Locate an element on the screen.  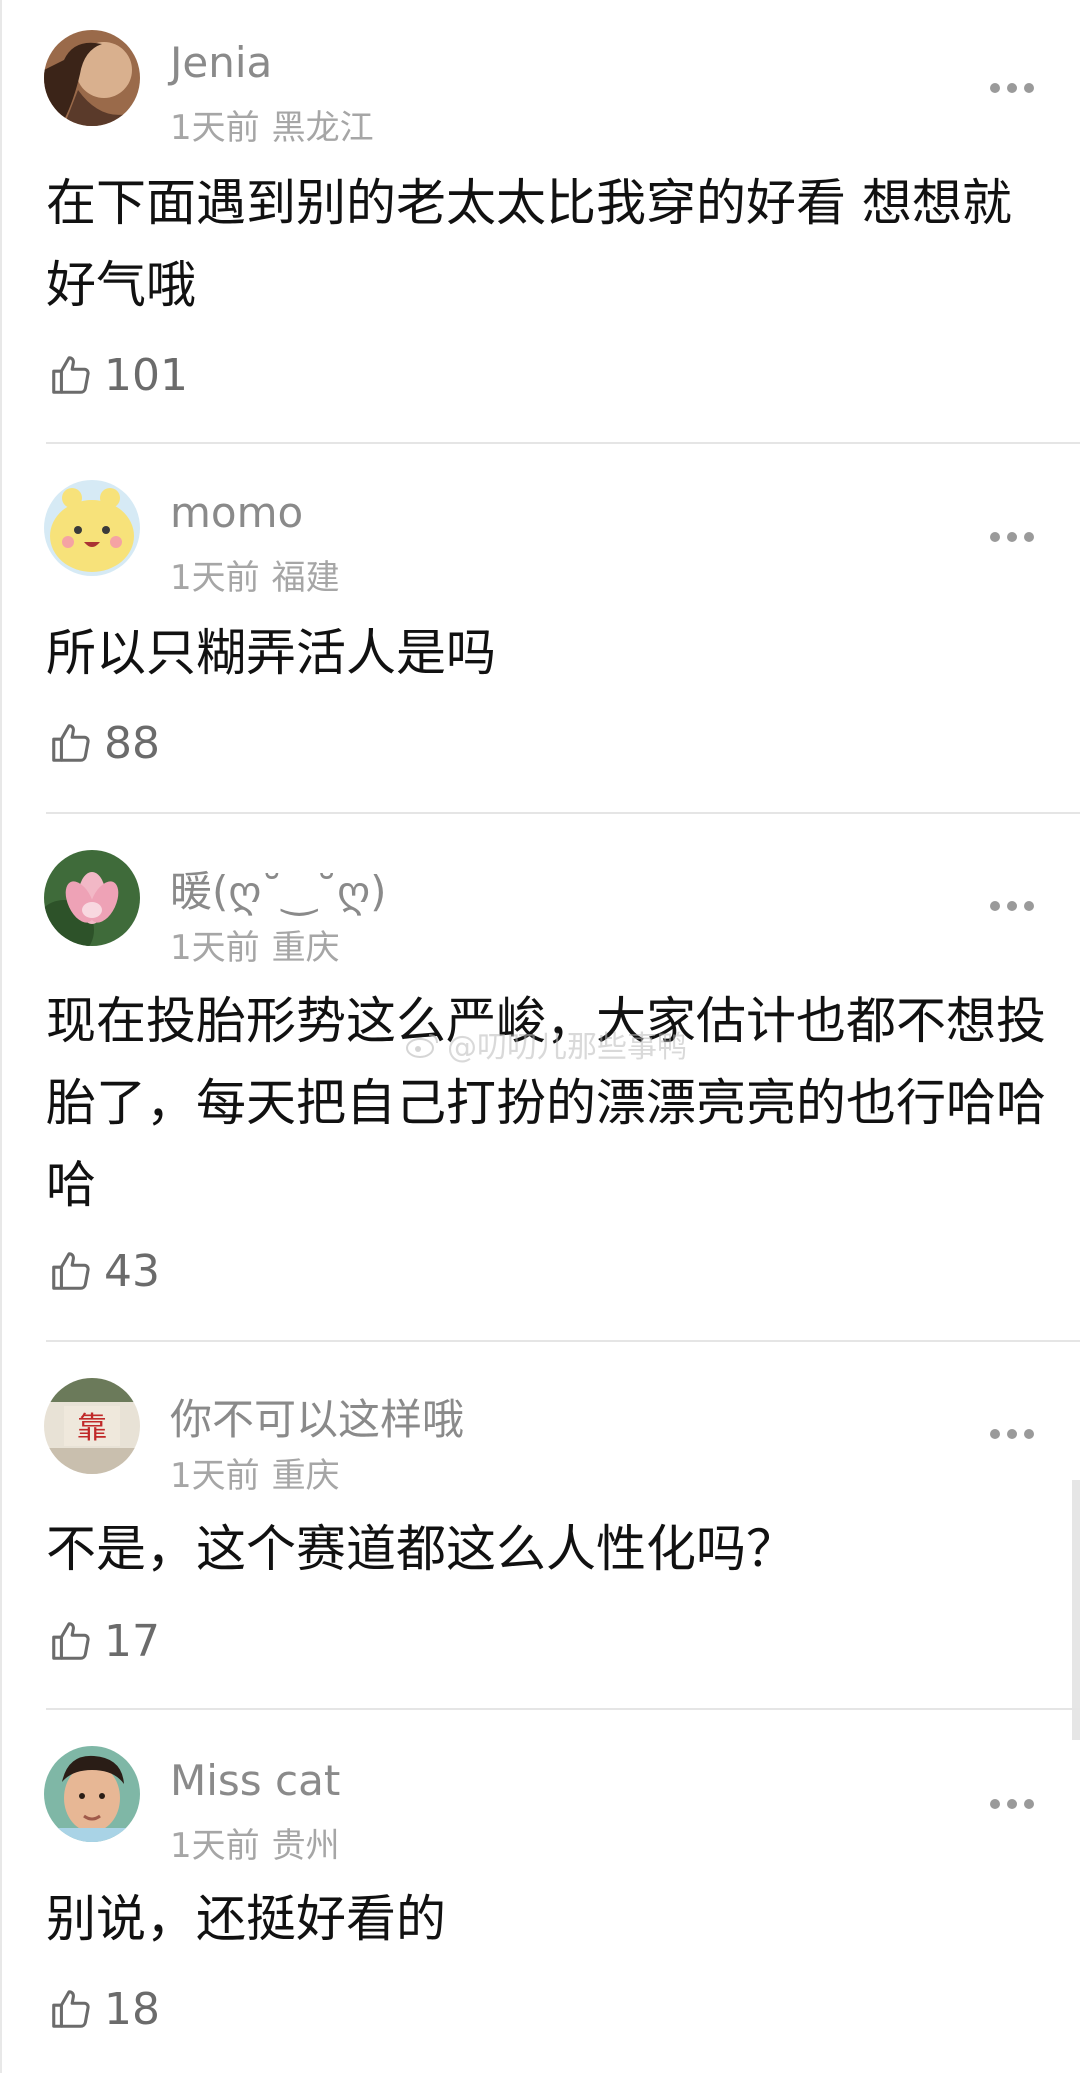
like-count: 18 is located at coordinates (132, 2009).